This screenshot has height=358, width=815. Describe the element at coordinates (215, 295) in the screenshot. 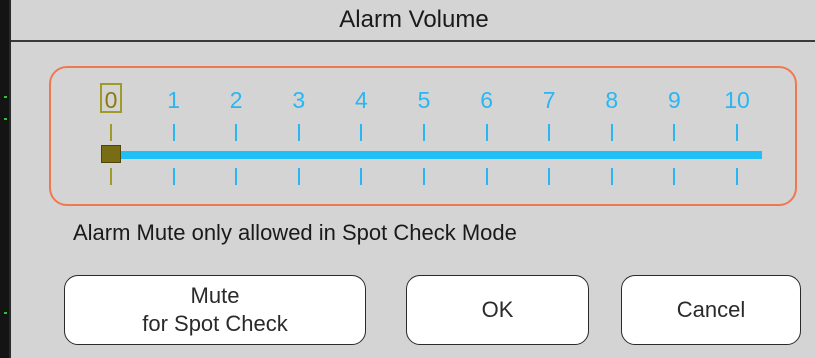

I see `mute-button-label-line1: Mute` at that location.